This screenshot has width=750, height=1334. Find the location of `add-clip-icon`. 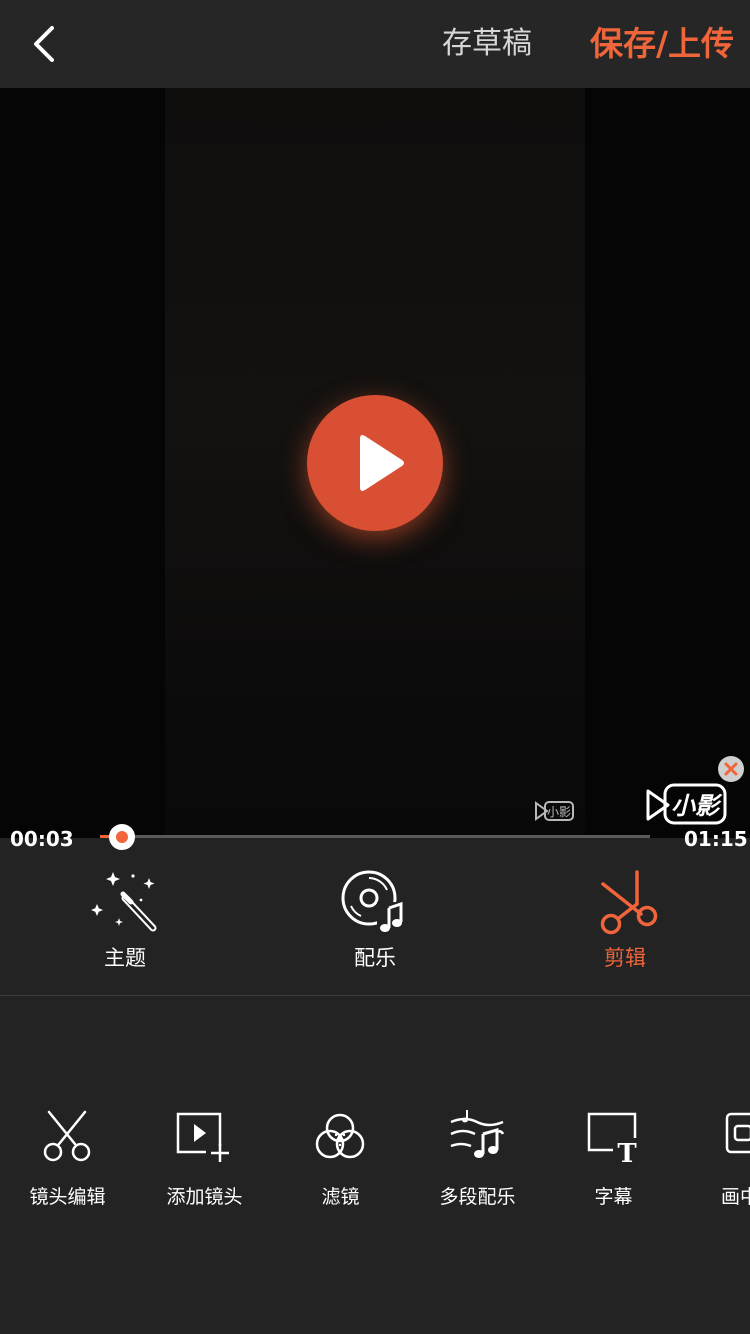

add-clip-icon is located at coordinates (202, 1137).